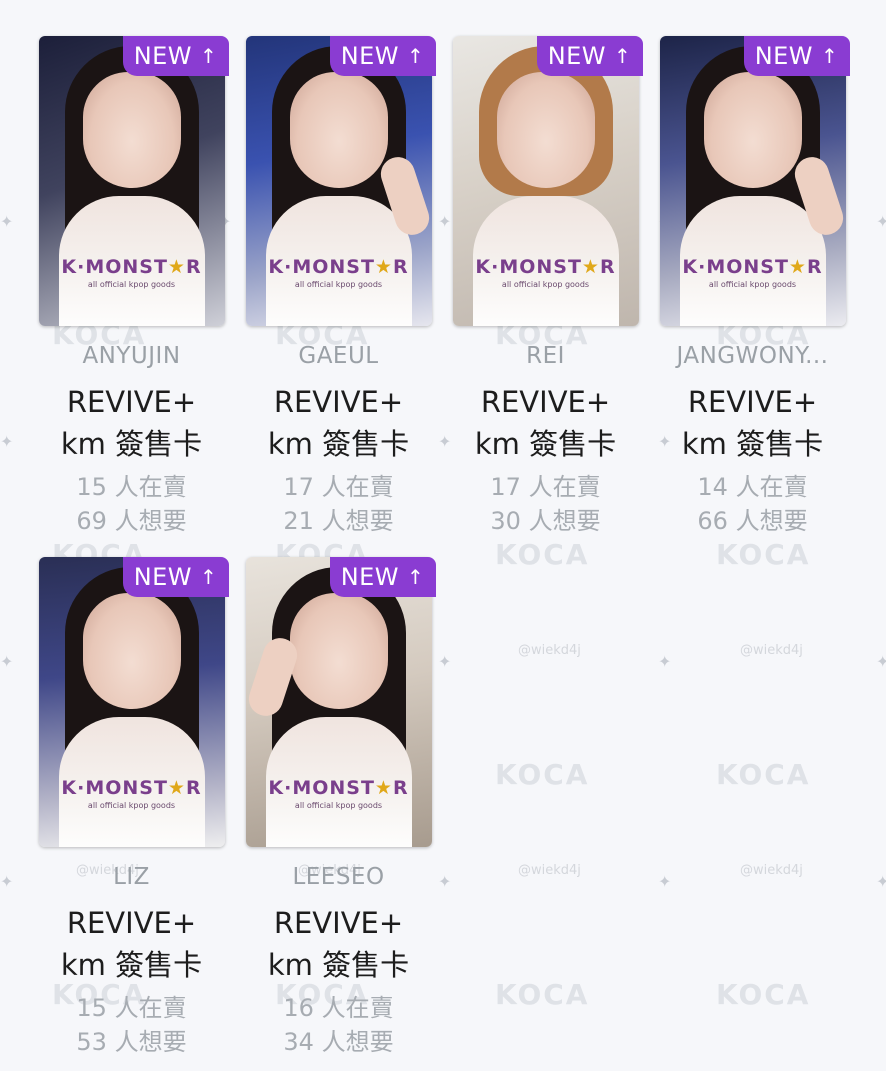 The image size is (886, 1071). Describe the element at coordinates (131, 1042) in the screenshot. I see `wanters-count: 53 人想要` at that location.